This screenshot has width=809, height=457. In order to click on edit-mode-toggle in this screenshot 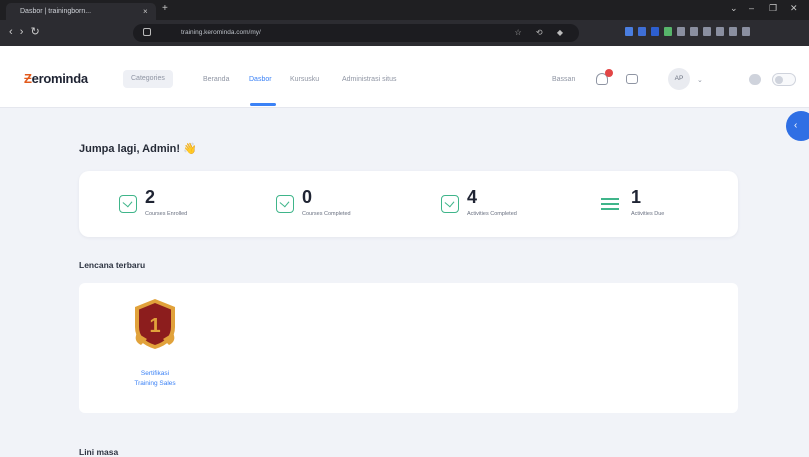, I will do `click(784, 79)`.